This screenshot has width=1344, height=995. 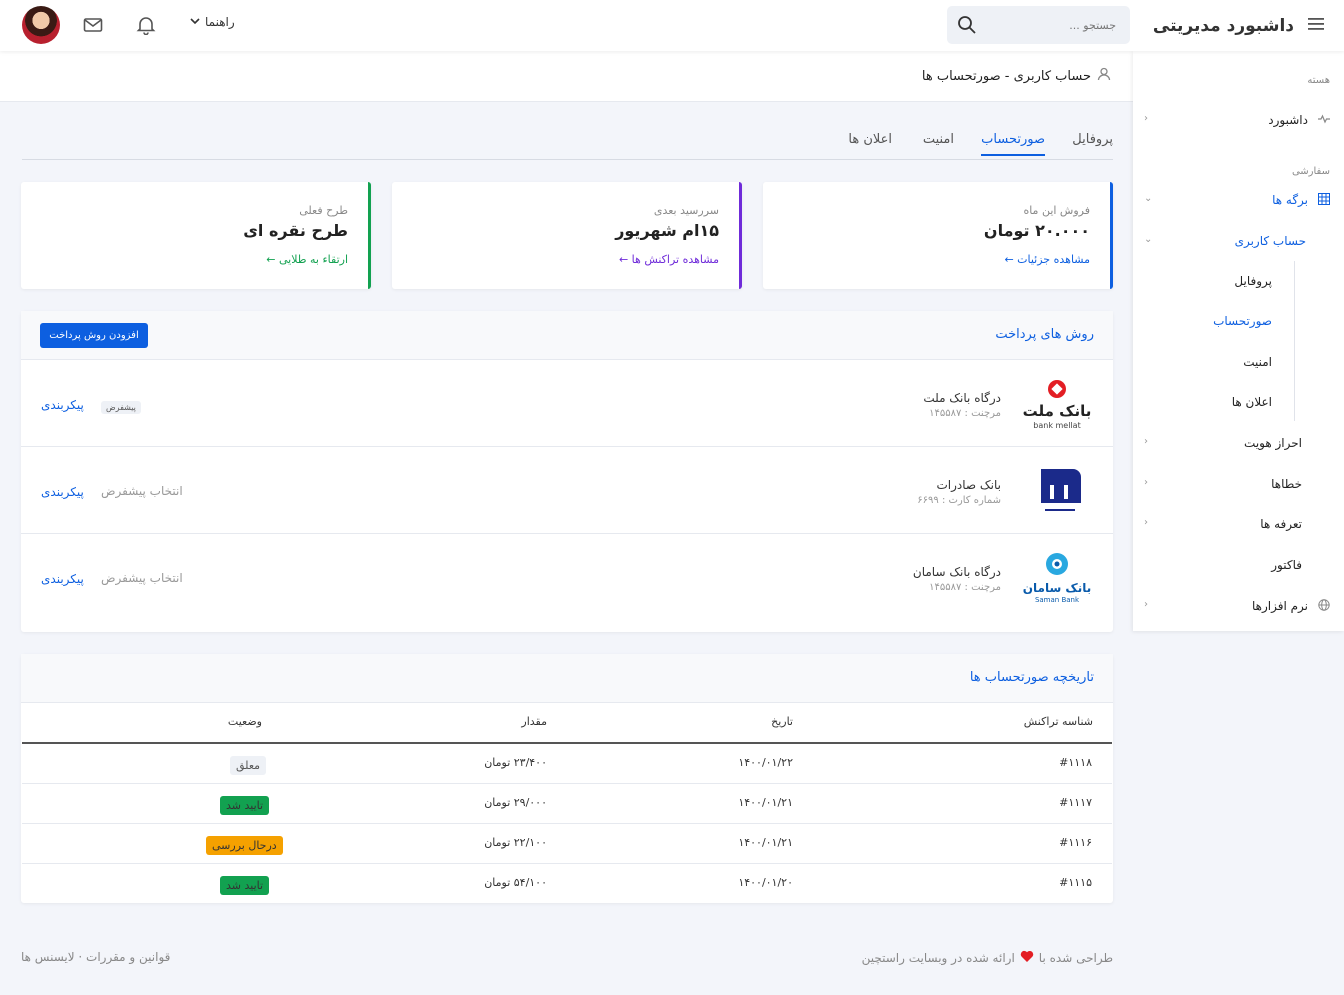 What do you see at coordinates (1027, 958) in the screenshot?
I see `heart-icon` at bounding box center [1027, 958].